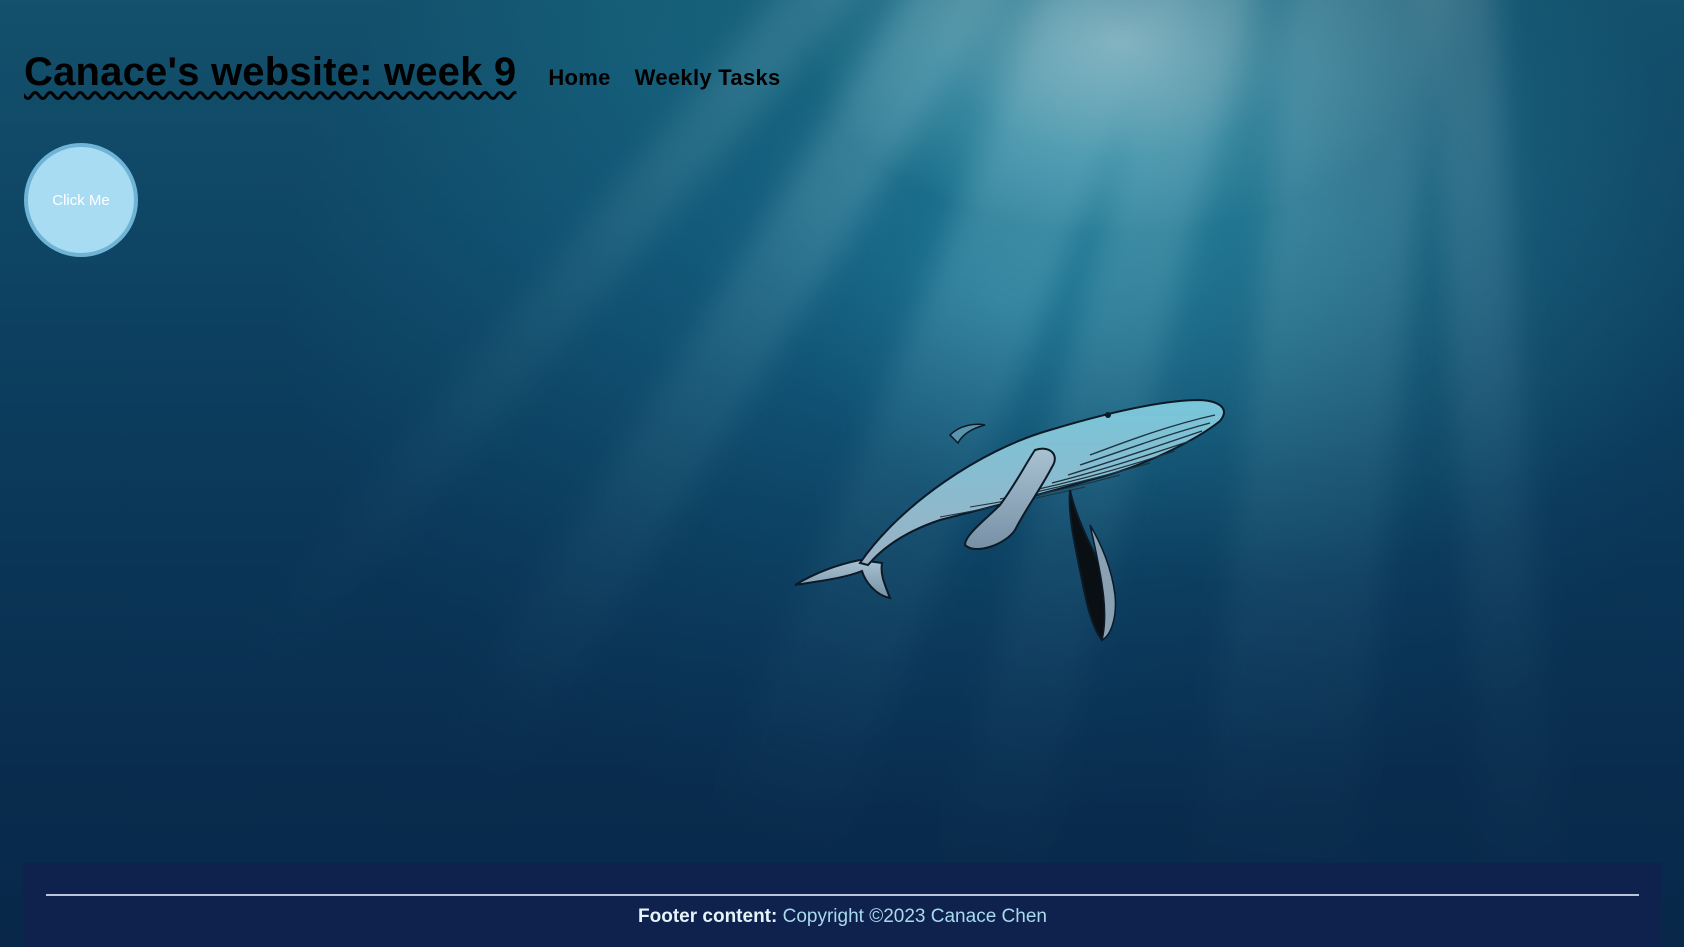 The height and width of the screenshot is (947, 1684). What do you see at coordinates (81, 200) in the screenshot?
I see `click-me-button: Click Me` at bounding box center [81, 200].